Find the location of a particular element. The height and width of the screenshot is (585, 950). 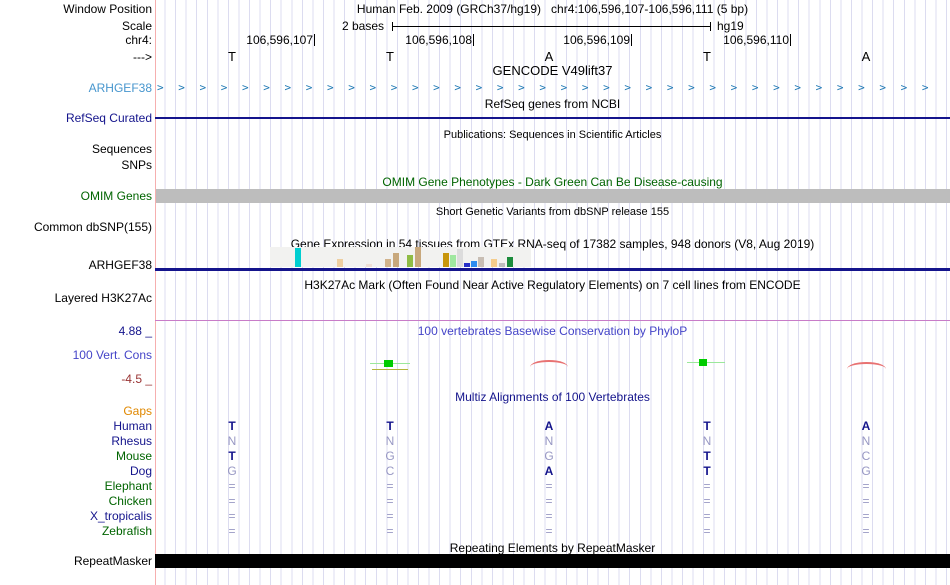

scale-label: Scale is located at coordinates (136, 26).